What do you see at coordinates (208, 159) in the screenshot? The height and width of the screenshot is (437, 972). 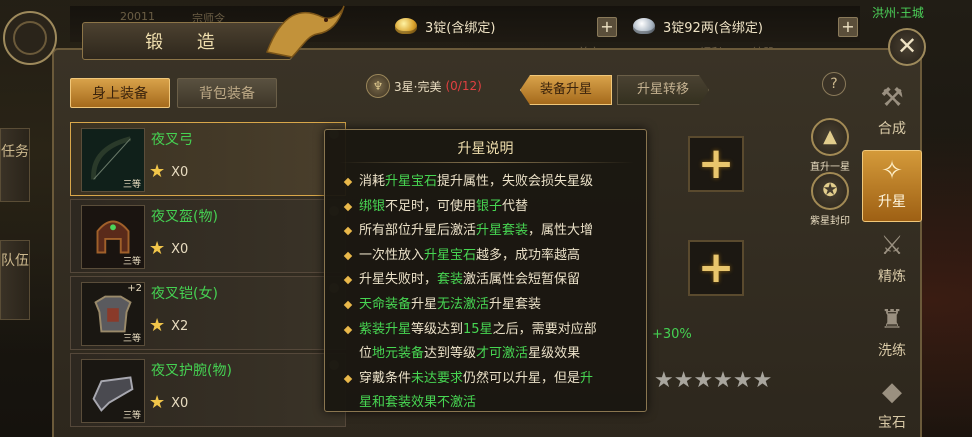 I see `equipment-item-bow: 三等 夜叉弓 ★ X0` at bounding box center [208, 159].